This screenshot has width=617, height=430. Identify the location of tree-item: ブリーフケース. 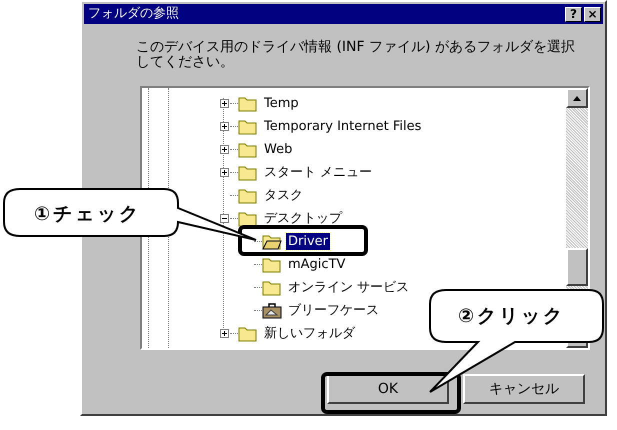
(333, 310).